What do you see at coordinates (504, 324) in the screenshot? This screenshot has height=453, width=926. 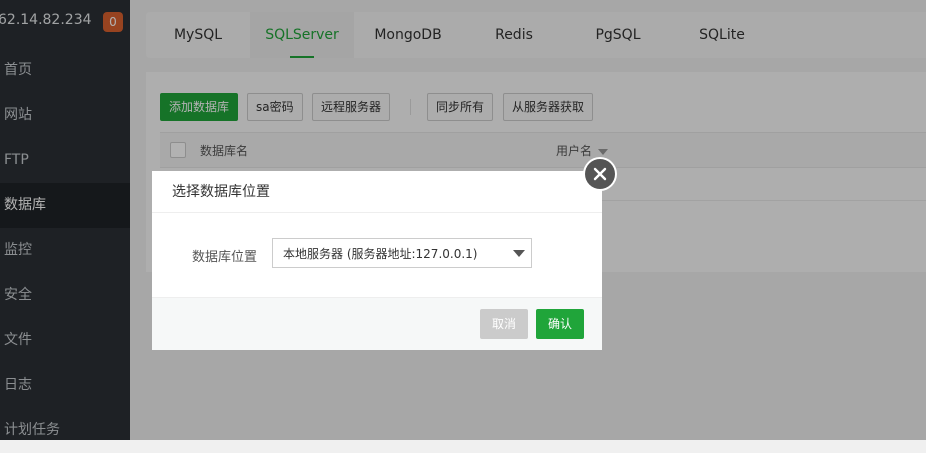 I see `cancel-button: 取消` at bounding box center [504, 324].